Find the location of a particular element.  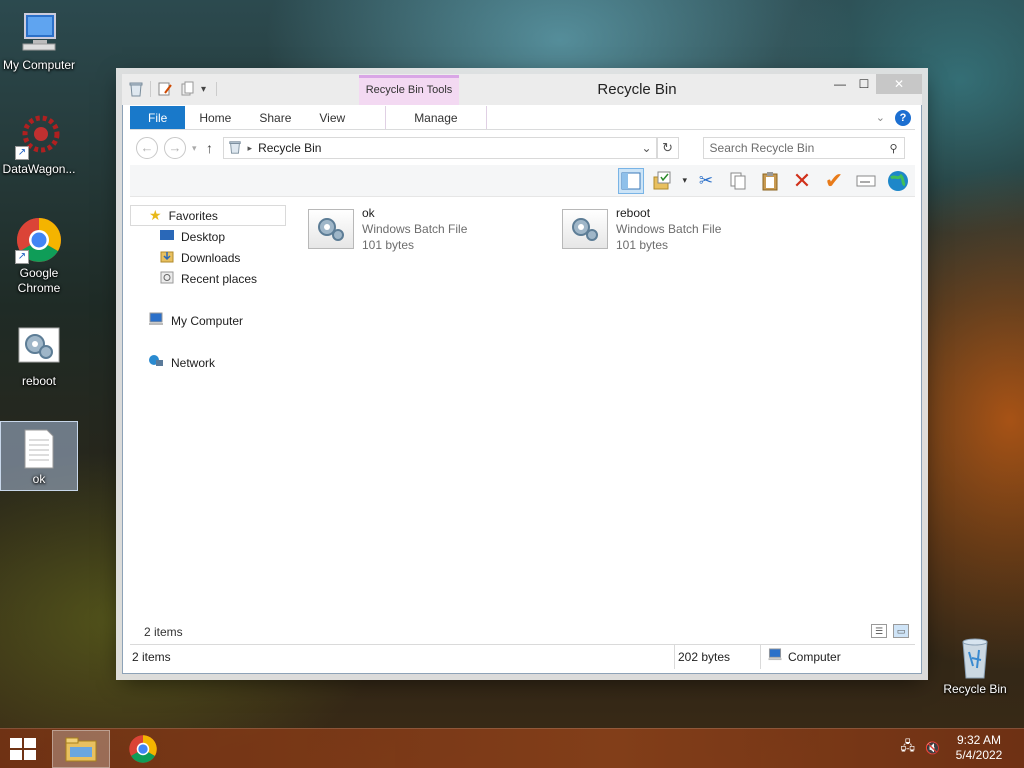

taskbar-file-explorer is located at coordinates (81, 749).